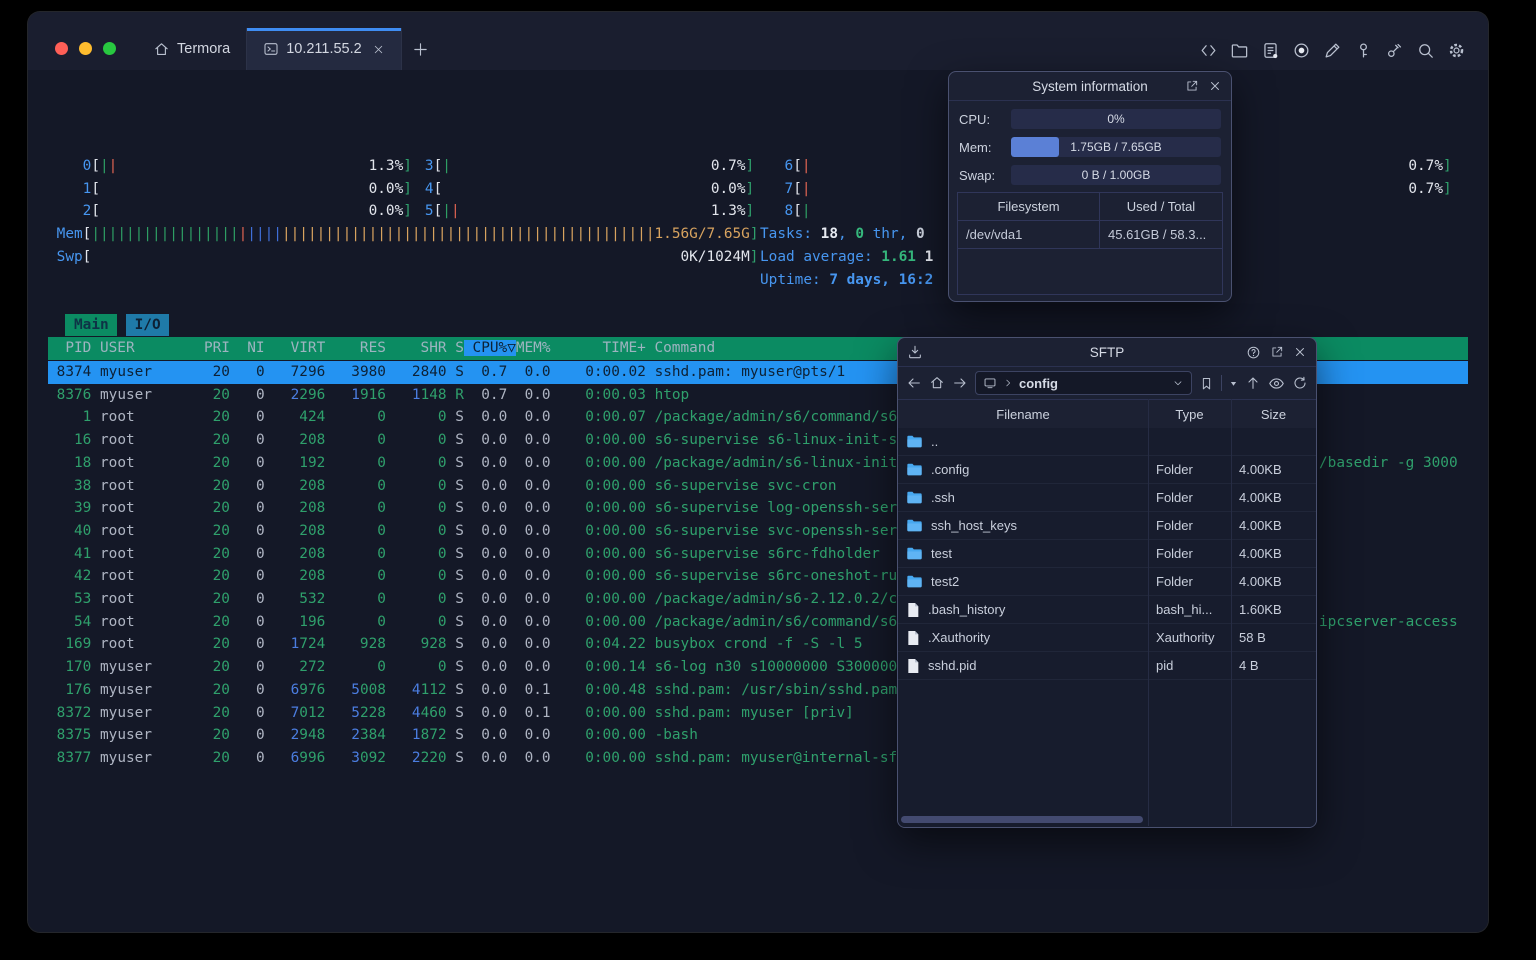 The width and height of the screenshot is (1536, 960). I want to click on file-row: .config Folder 4.00KB, so click(1107, 470).